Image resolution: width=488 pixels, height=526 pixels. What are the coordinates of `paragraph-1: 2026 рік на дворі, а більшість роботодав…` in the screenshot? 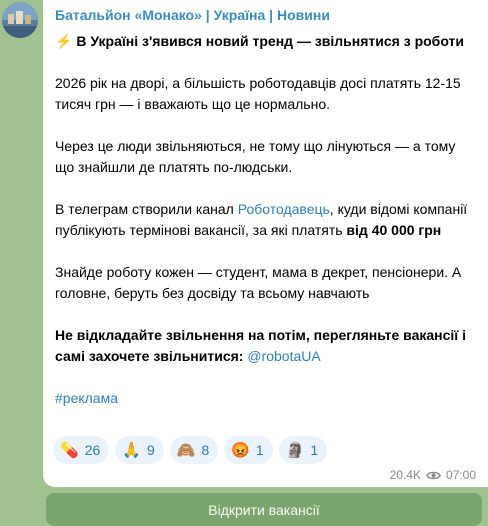 It's located at (258, 93).